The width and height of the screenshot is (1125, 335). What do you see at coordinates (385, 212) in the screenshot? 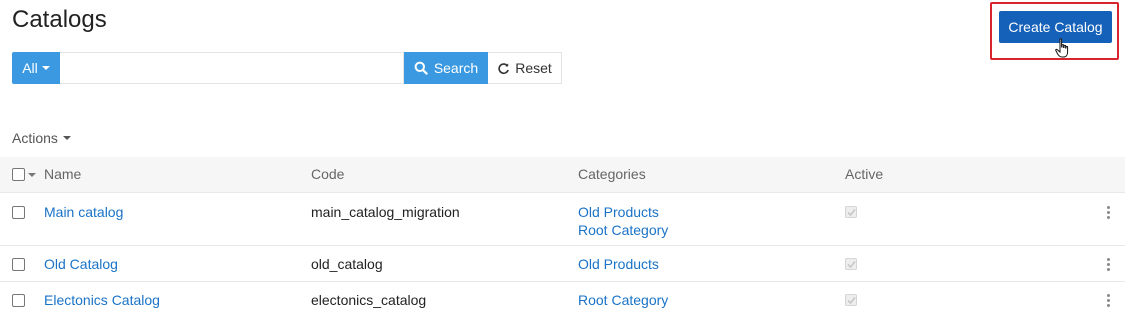
I see `catalog-code: main_catalog_migration` at bounding box center [385, 212].